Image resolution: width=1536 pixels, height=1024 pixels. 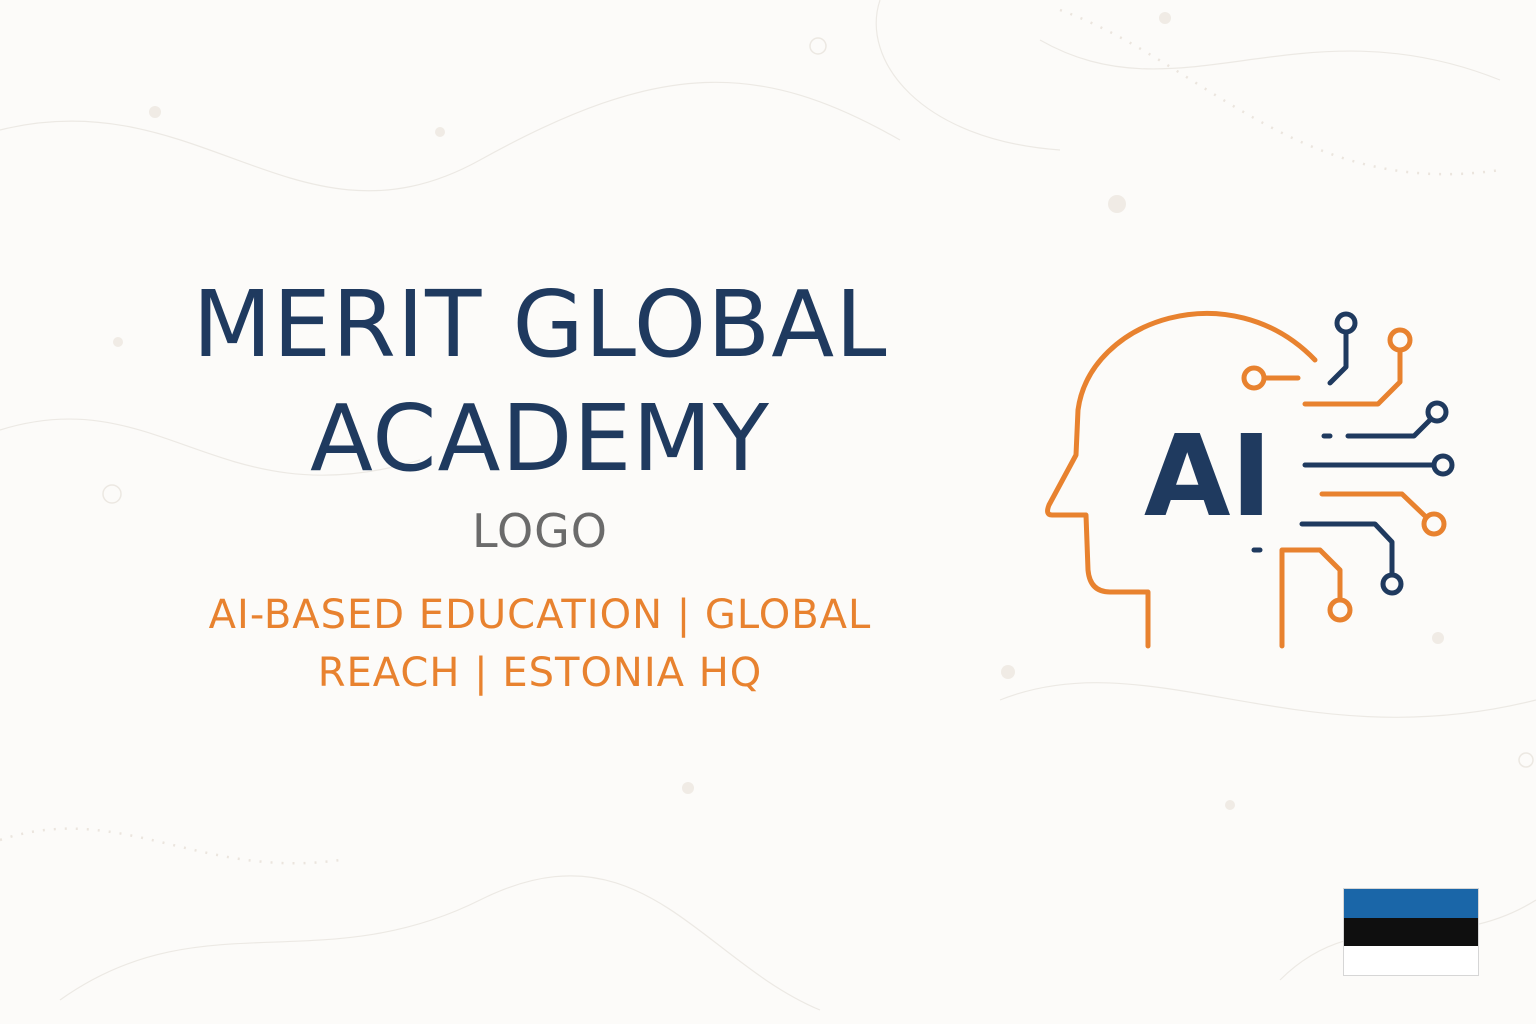 I want to click on estonia-flag-icon, so click(x=1411, y=932).